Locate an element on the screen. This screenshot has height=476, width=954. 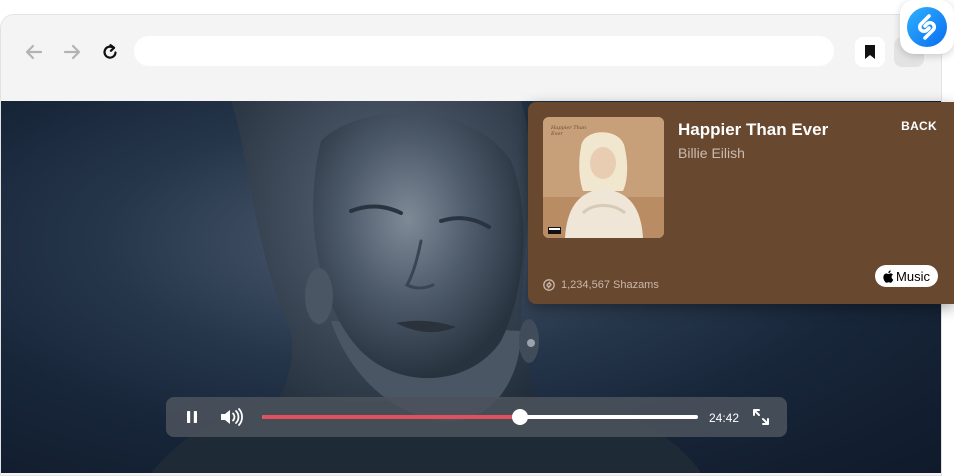
reload-button is located at coordinates (110, 52).